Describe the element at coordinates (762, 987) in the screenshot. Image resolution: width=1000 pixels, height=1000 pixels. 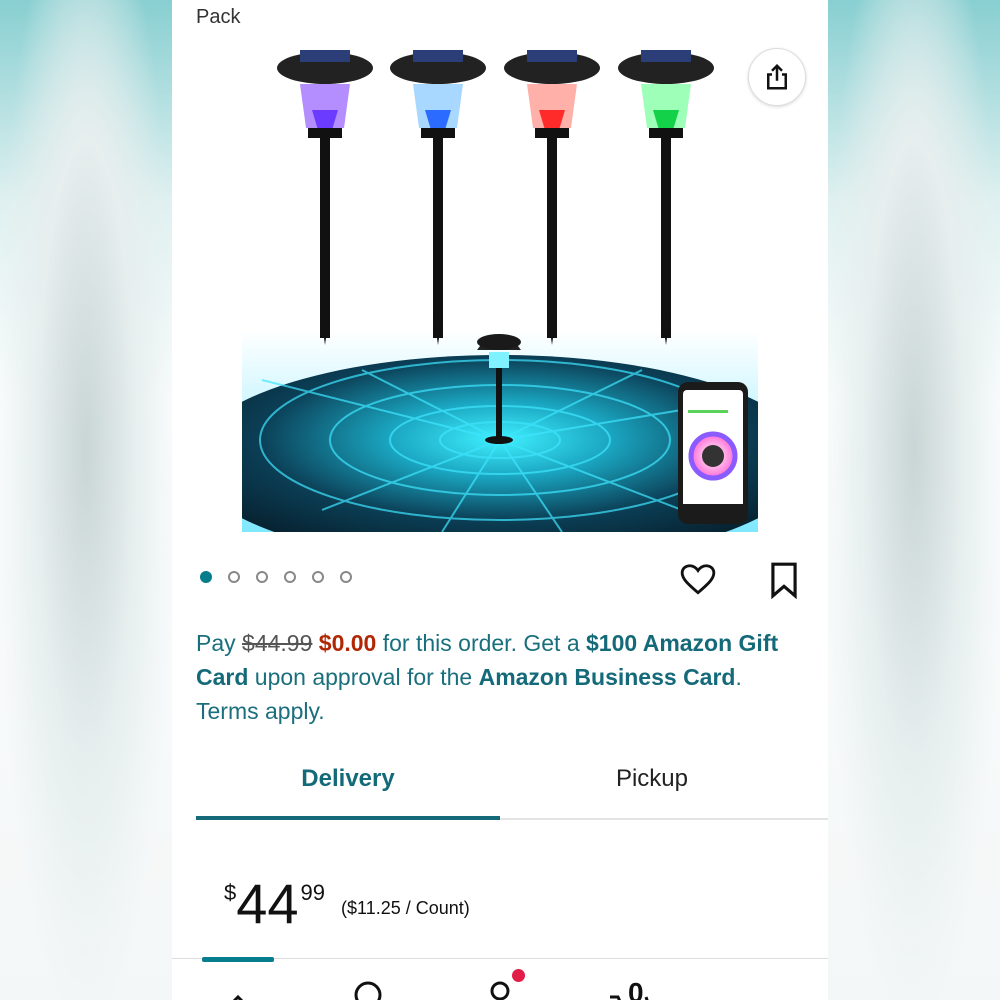
I see `menu-icon` at that location.